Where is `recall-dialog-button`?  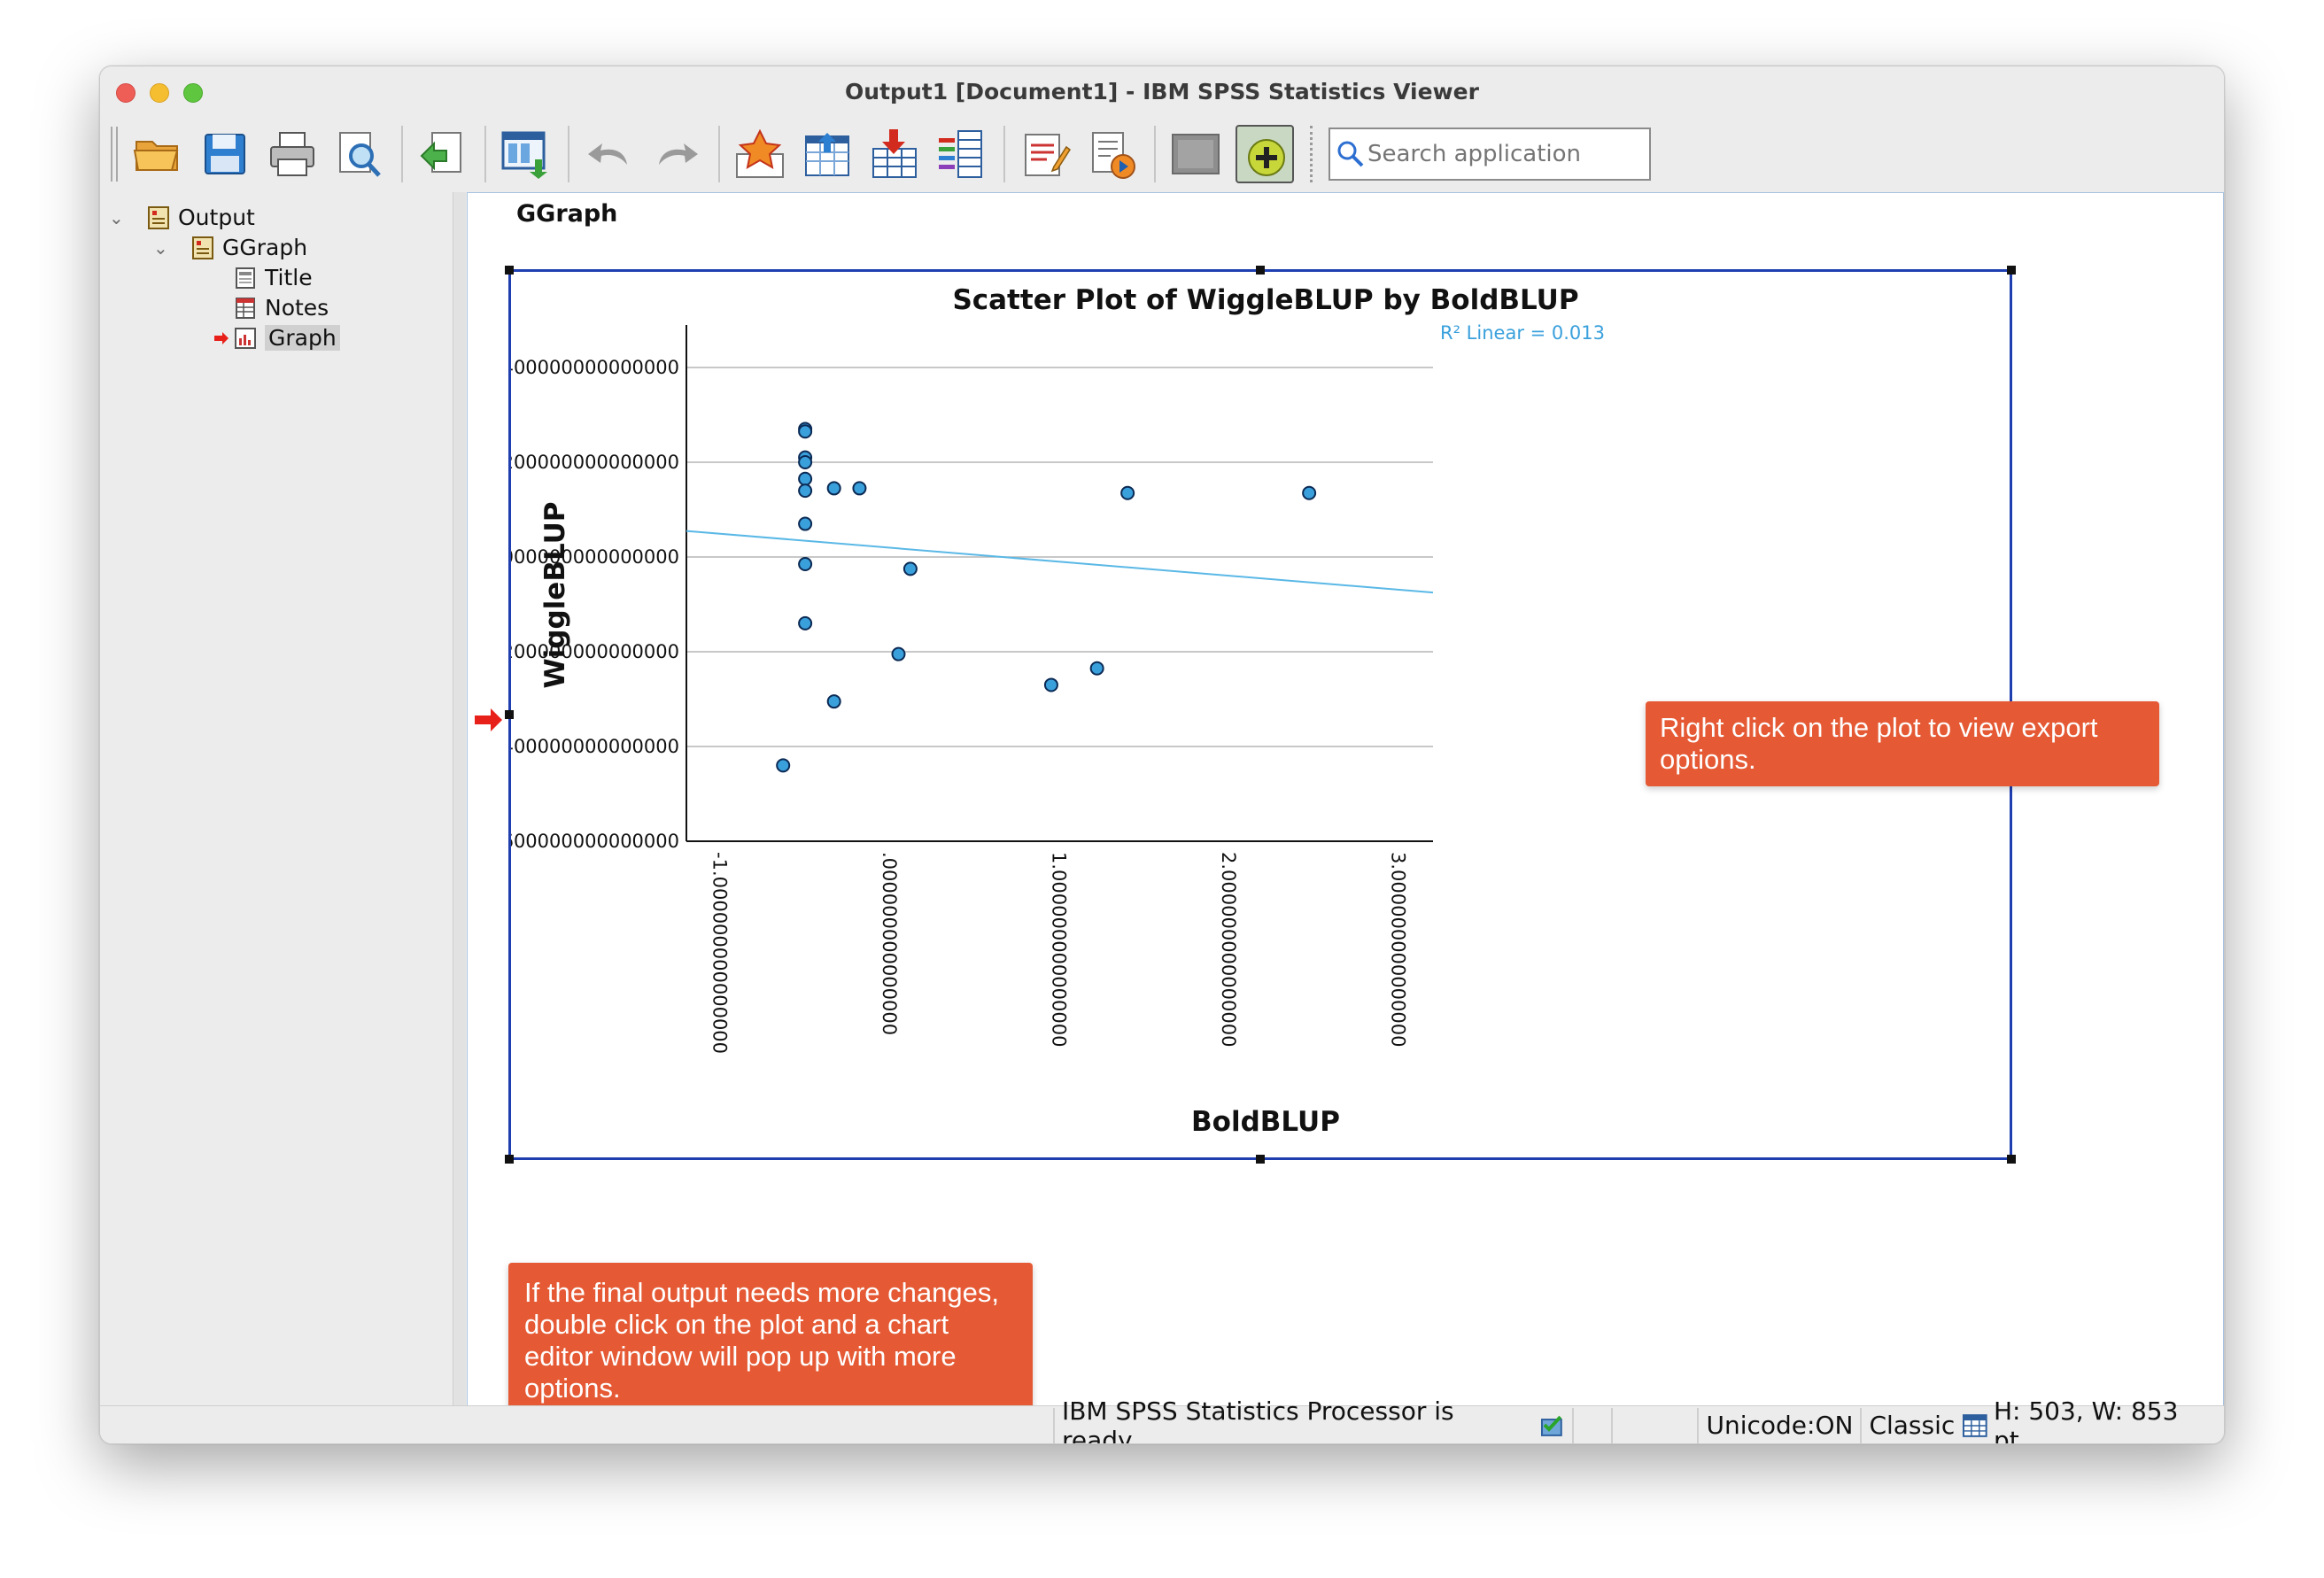 recall-dialog-button is located at coordinates (526, 154).